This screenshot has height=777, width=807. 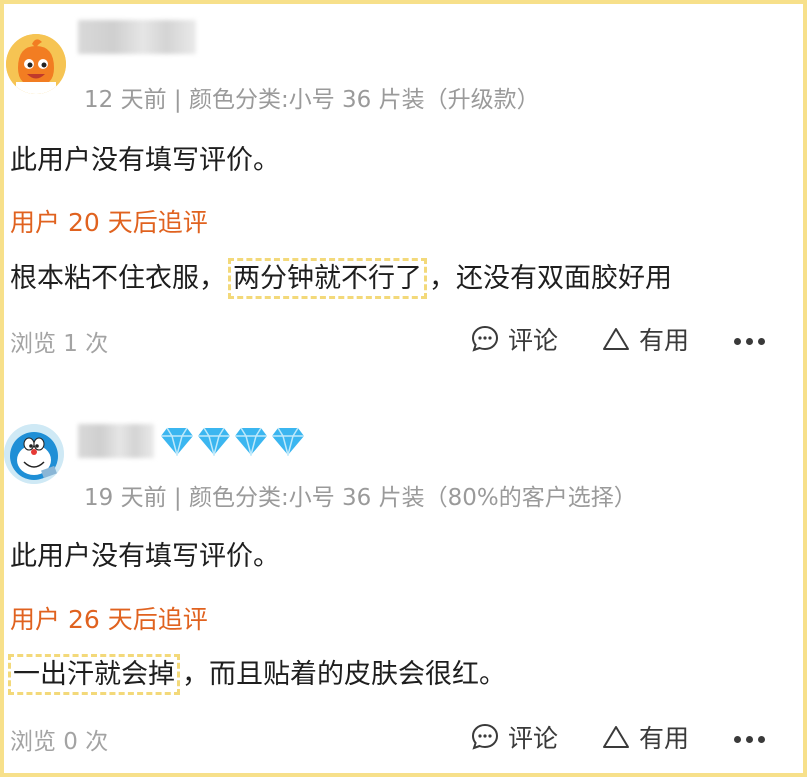 I want to click on orange-mascot-icon, so click(x=36, y=64).